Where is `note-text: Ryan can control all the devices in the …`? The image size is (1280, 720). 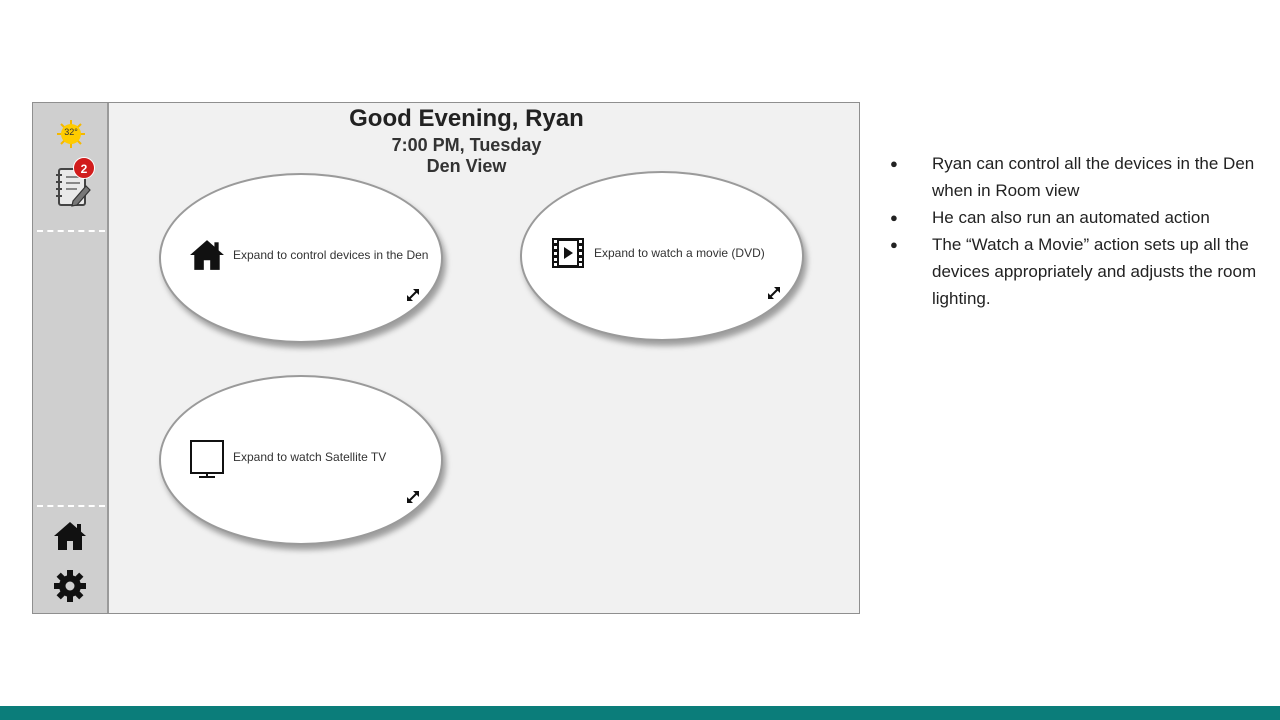
note-text: Ryan can control all the devices in the … is located at coordinates (1093, 177).